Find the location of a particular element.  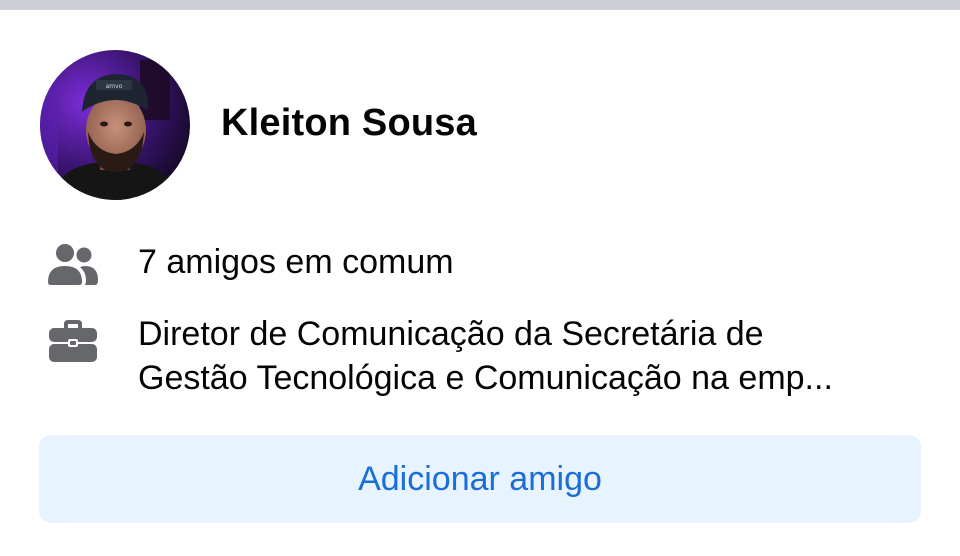

add-friend-button: Adicionar amigo is located at coordinates (480, 479).